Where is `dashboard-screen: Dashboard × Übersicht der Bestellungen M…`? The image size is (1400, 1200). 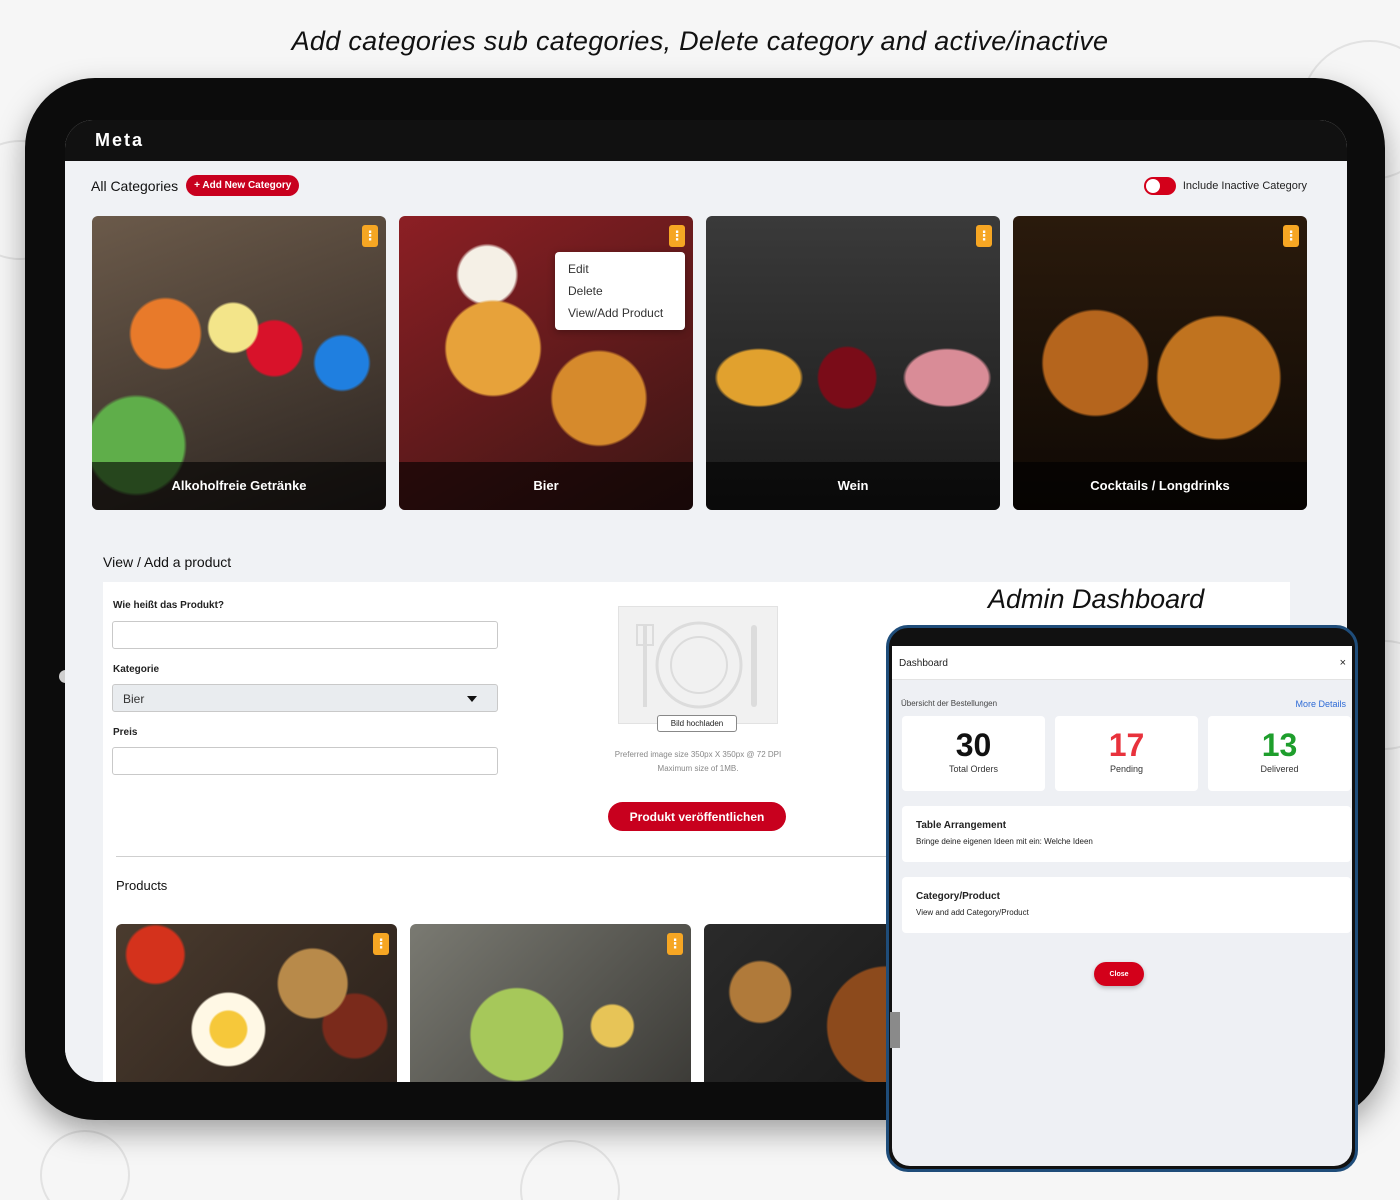
dashboard-screen: Dashboard × Übersicht der Bestellungen M… is located at coordinates (1122, 906).